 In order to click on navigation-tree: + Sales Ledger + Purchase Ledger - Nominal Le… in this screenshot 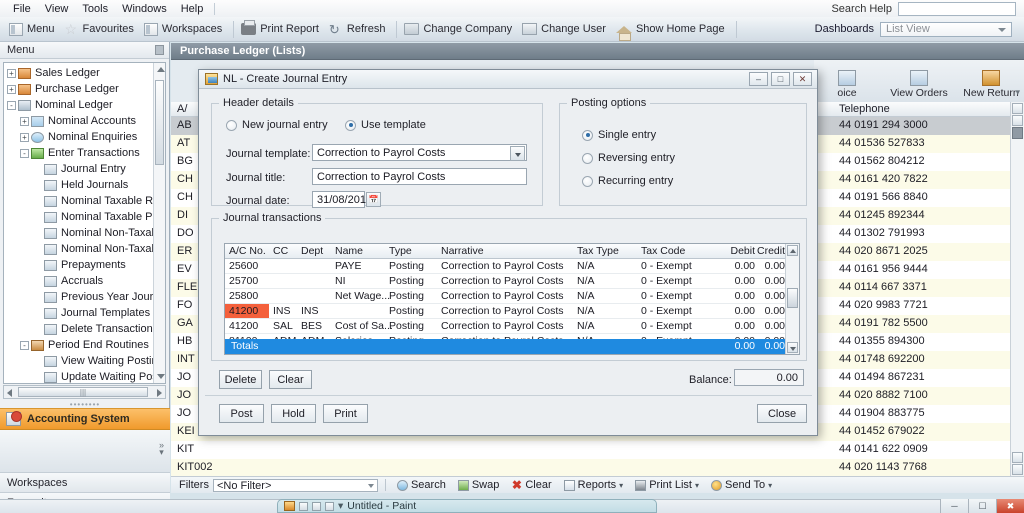, I will do `click(84, 223)`.